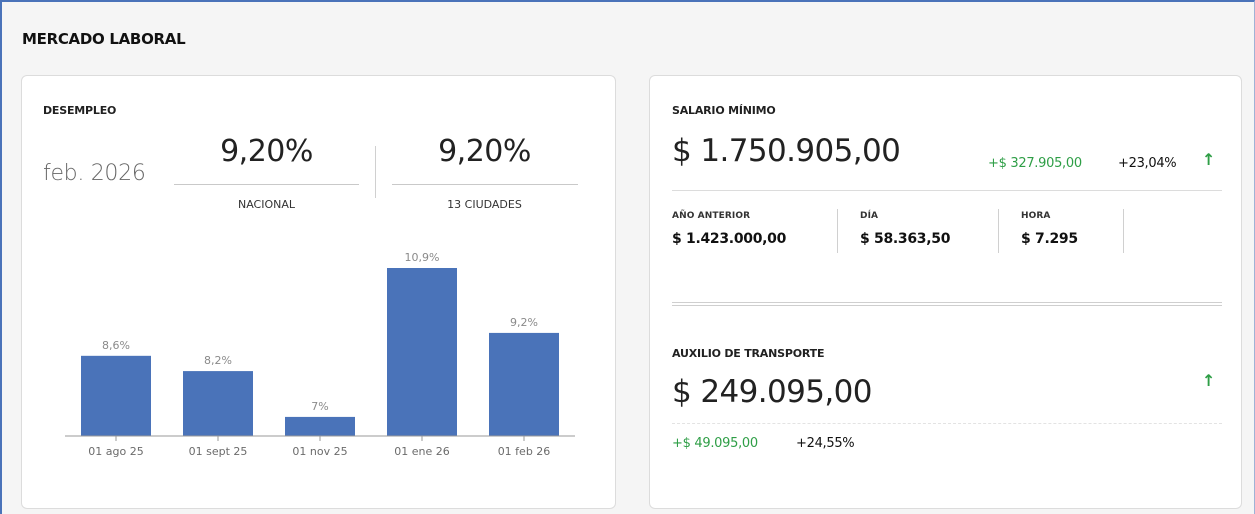  What do you see at coordinates (1209, 380) in the screenshot?
I see `transporte-arrow-up-icon: ↑` at bounding box center [1209, 380].